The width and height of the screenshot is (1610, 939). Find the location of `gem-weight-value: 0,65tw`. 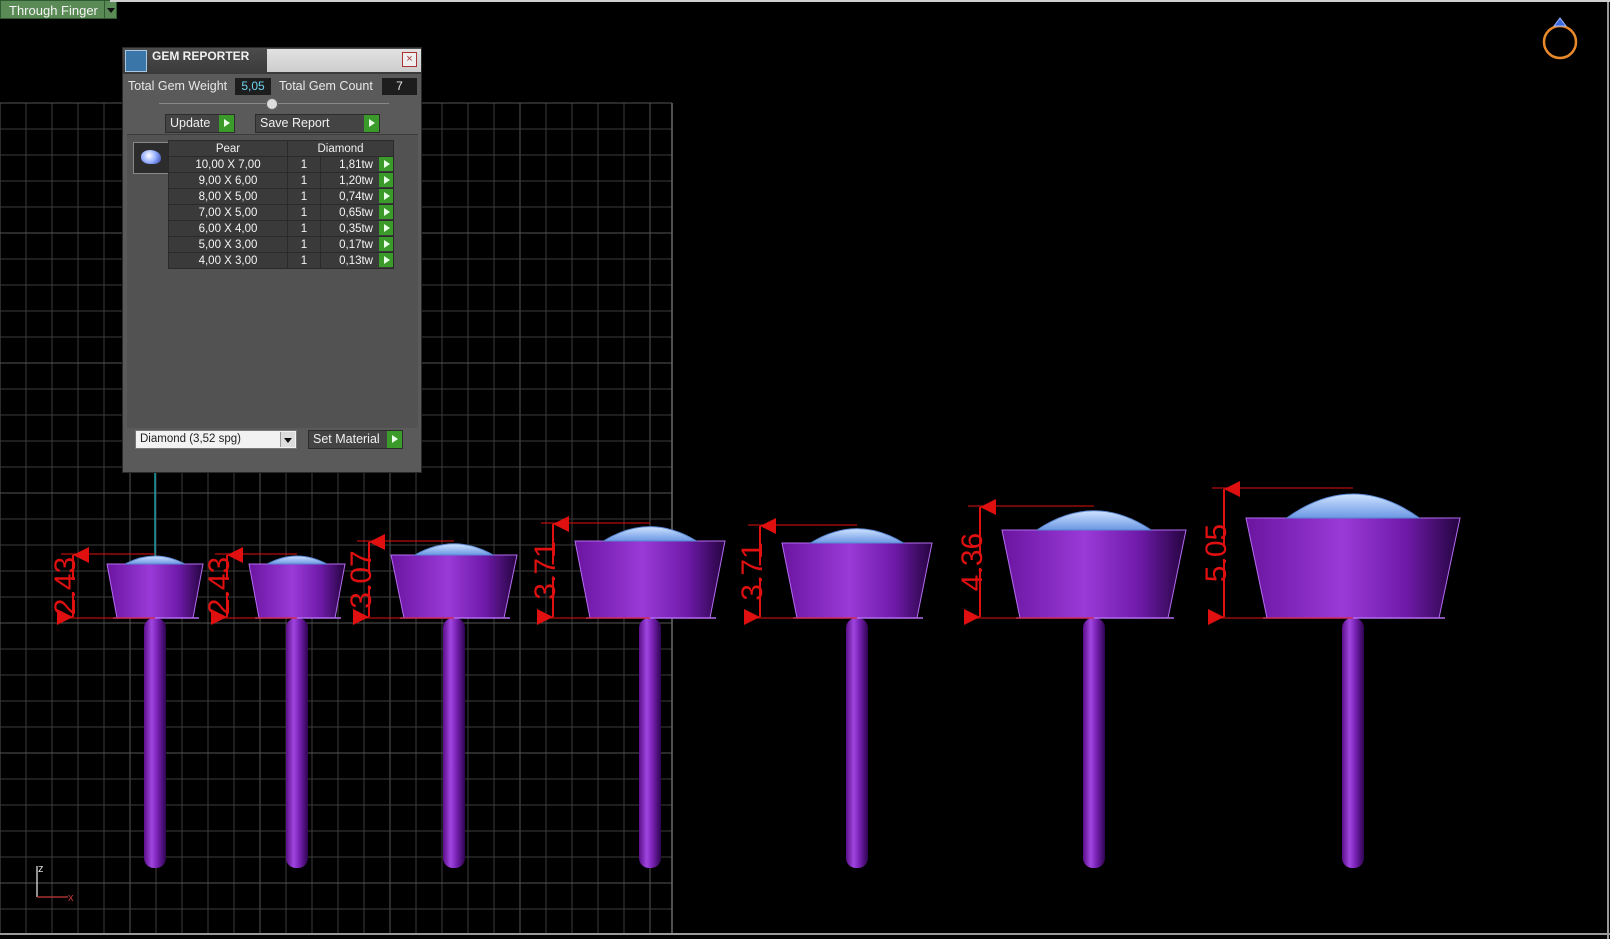

gem-weight-value: 0,65tw is located at coordinates (356, 212).